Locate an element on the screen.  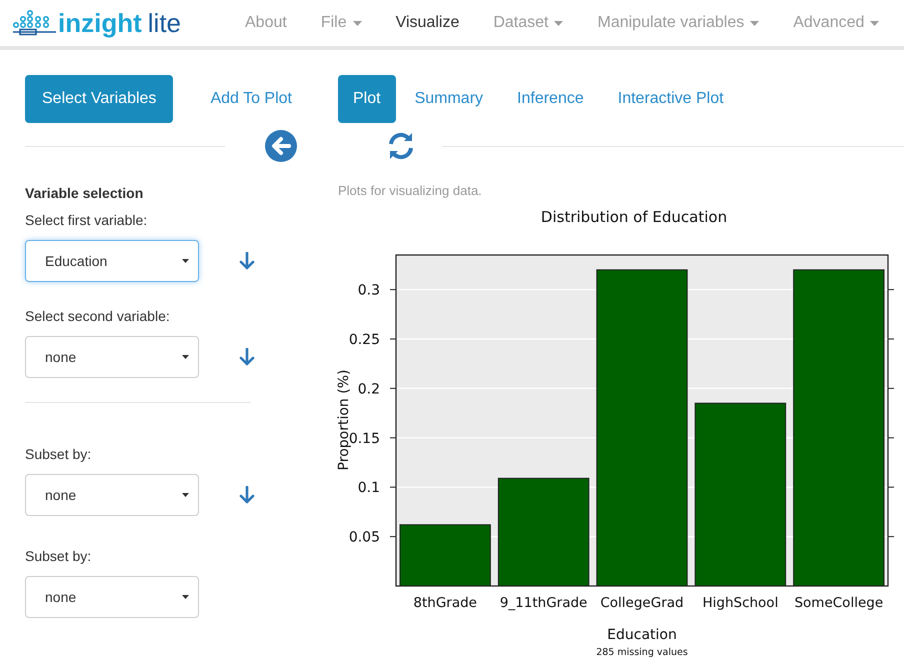
category-label: SomeCollege is located at coordinates (839, 603).